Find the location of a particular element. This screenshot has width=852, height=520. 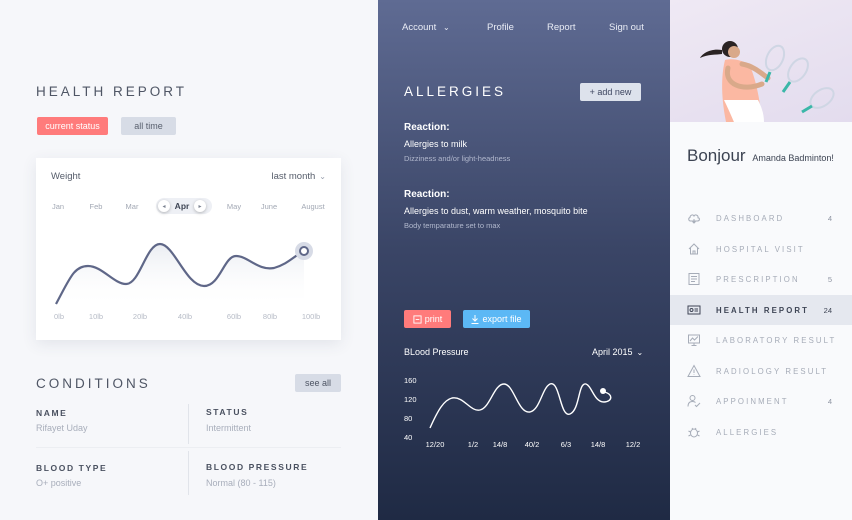

name-label: NAME is located at coordinates (52, 413).